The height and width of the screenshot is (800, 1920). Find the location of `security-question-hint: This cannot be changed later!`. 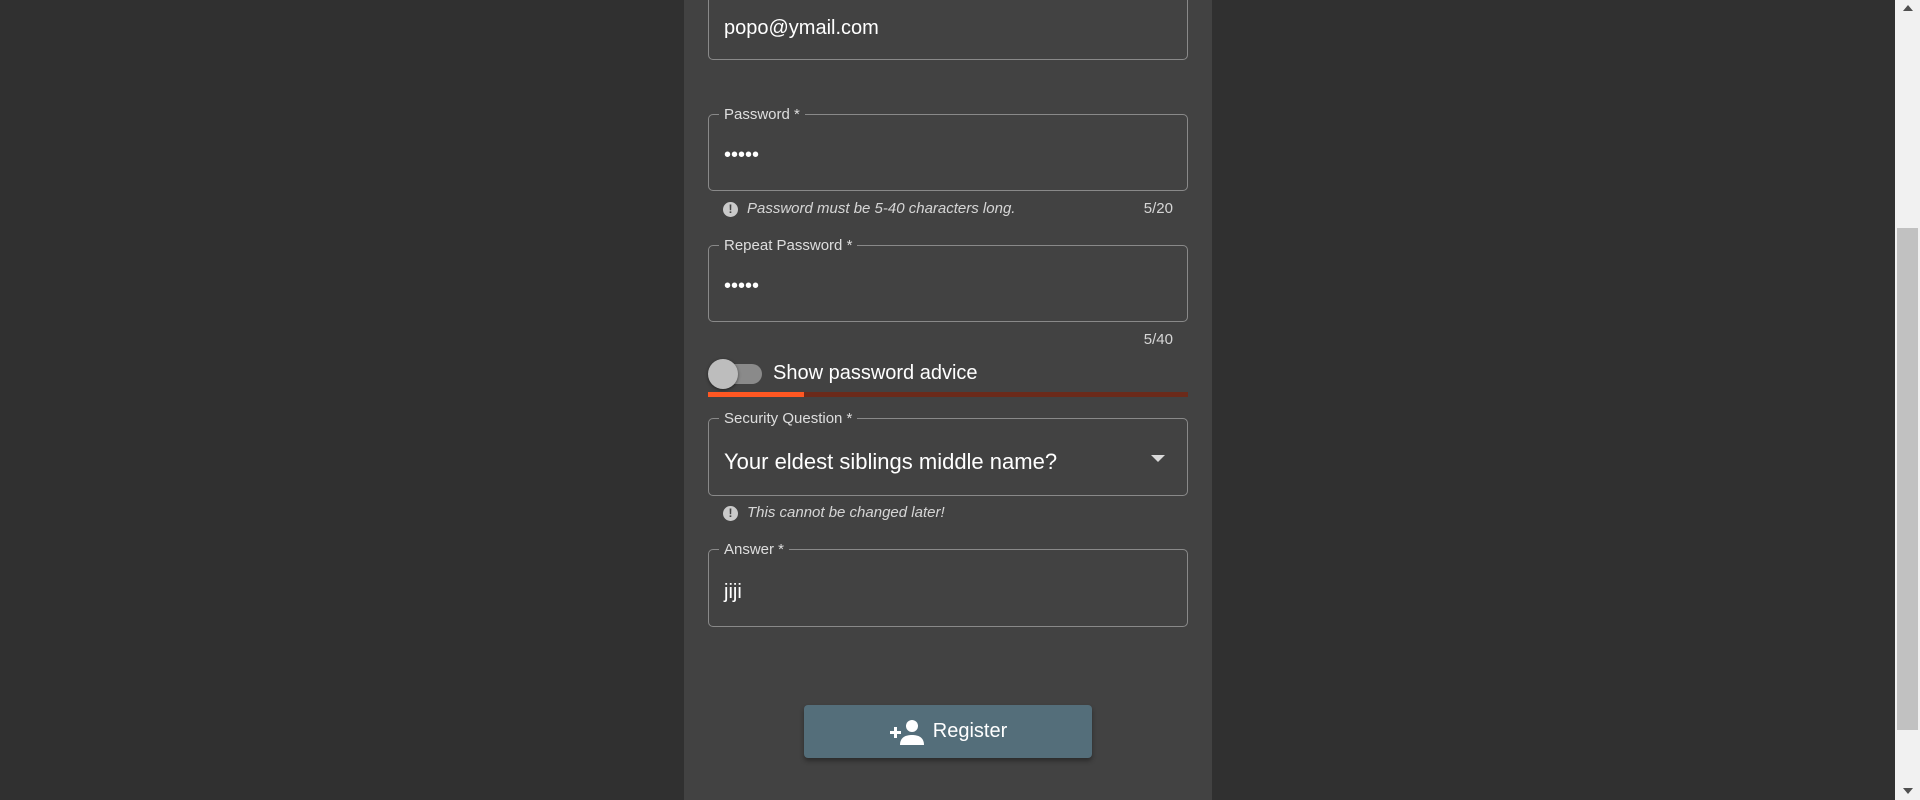

security-question-hint: This cannot be changed later! is located at coordinates (846, 512).